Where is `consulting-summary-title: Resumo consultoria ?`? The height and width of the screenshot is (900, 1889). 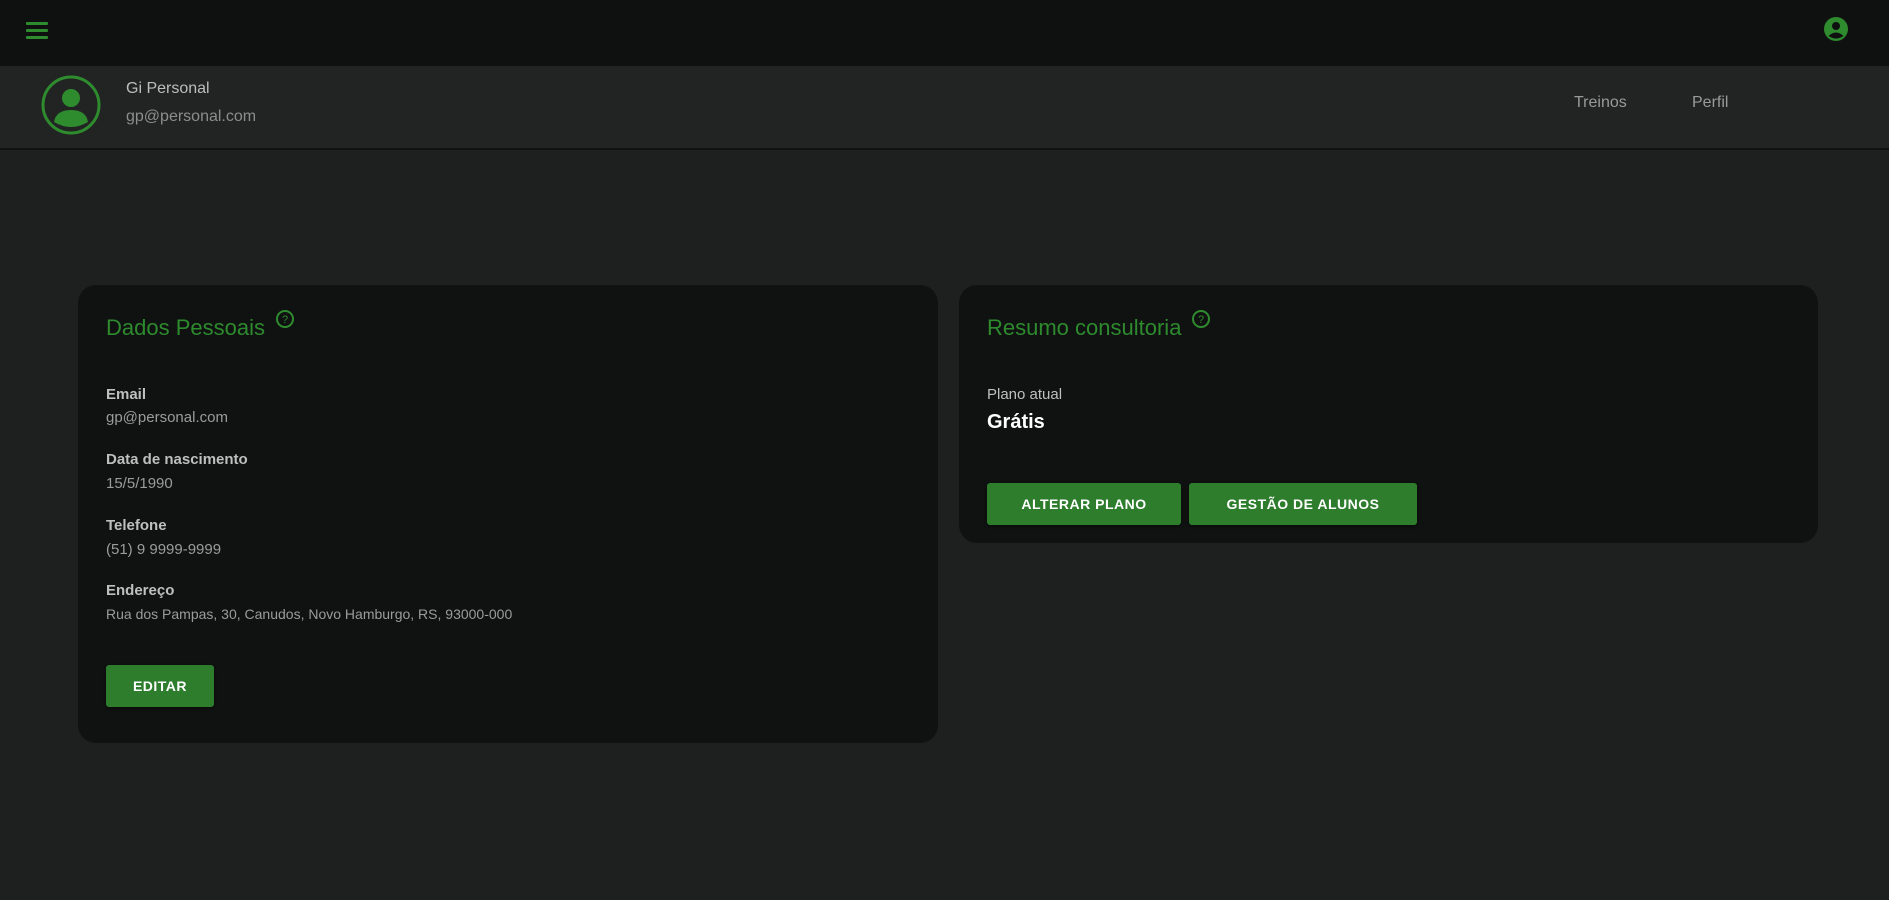
consulting-summary-title: Resumo consultoria ? is located at coordinates (1099, 325).